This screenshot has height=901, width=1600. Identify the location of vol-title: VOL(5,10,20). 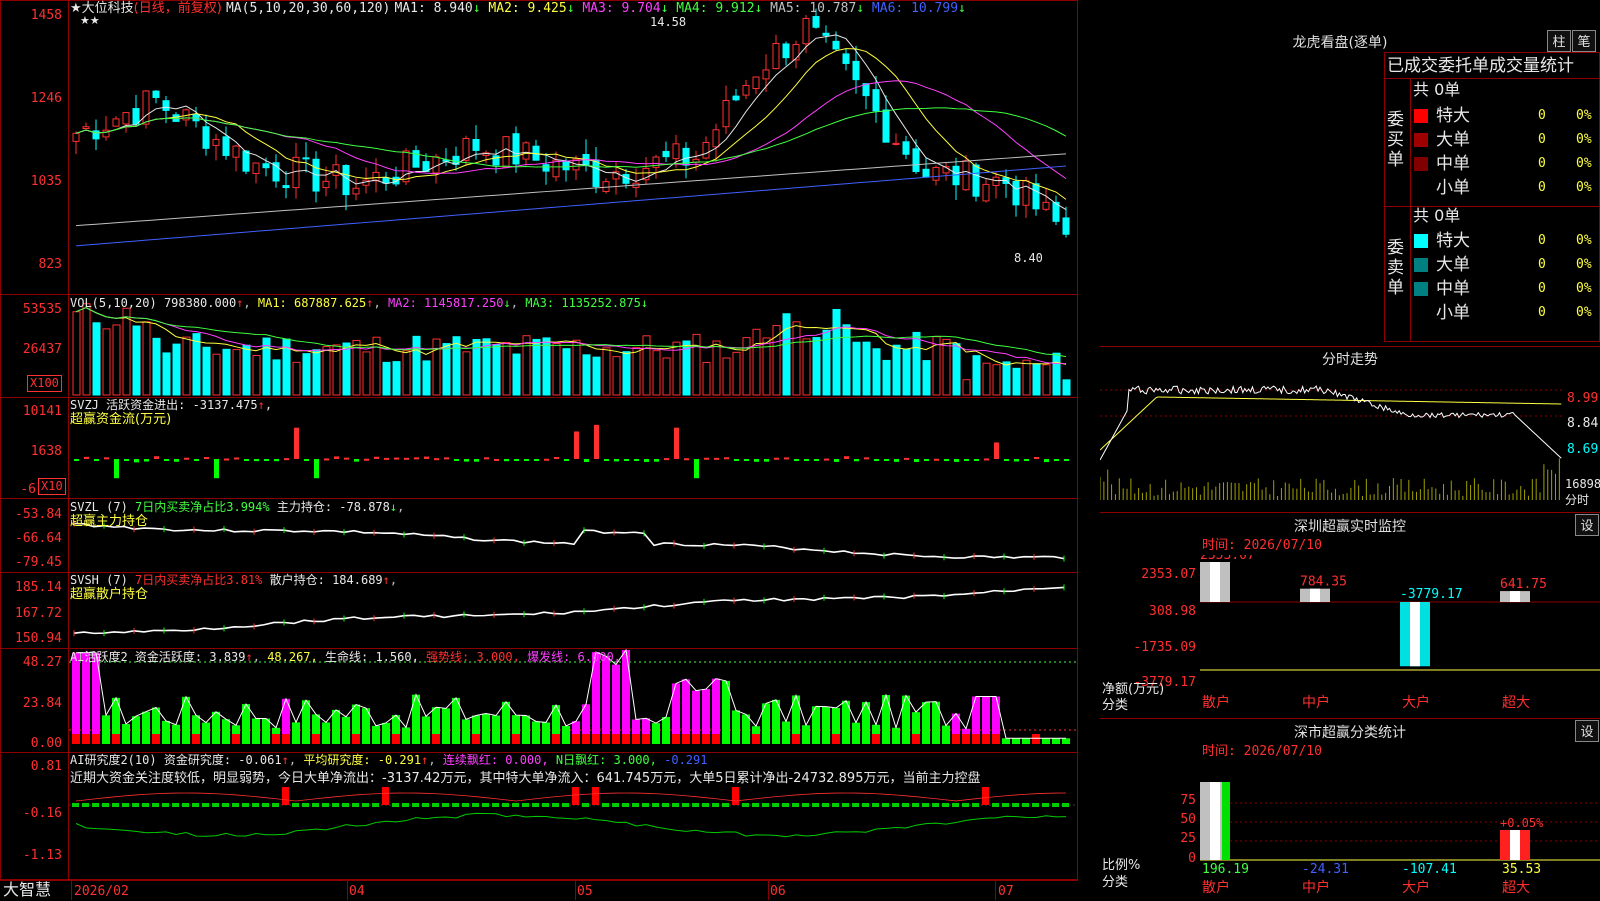
(113, 303).